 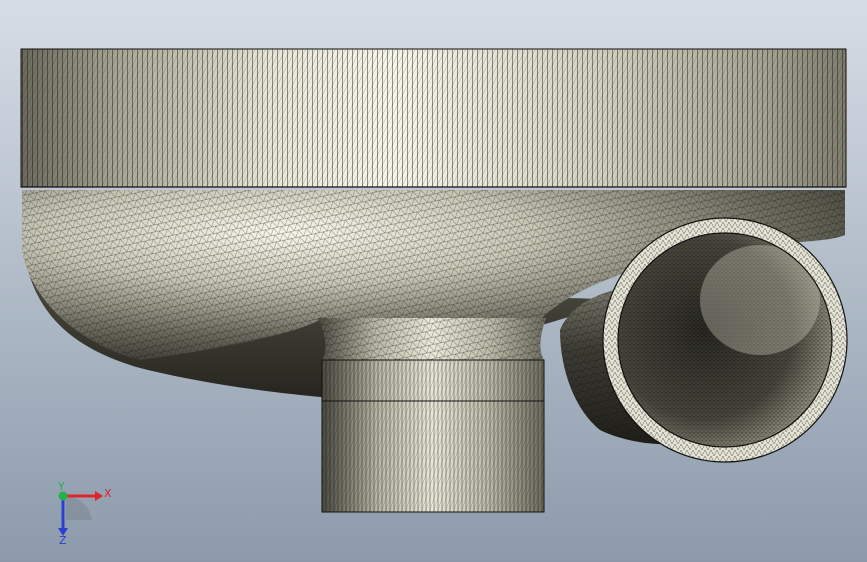 What do you see at coordinates (108, 493) in the screenshot?
I see `x-axis-label: X` at bounding box center [108, 493].